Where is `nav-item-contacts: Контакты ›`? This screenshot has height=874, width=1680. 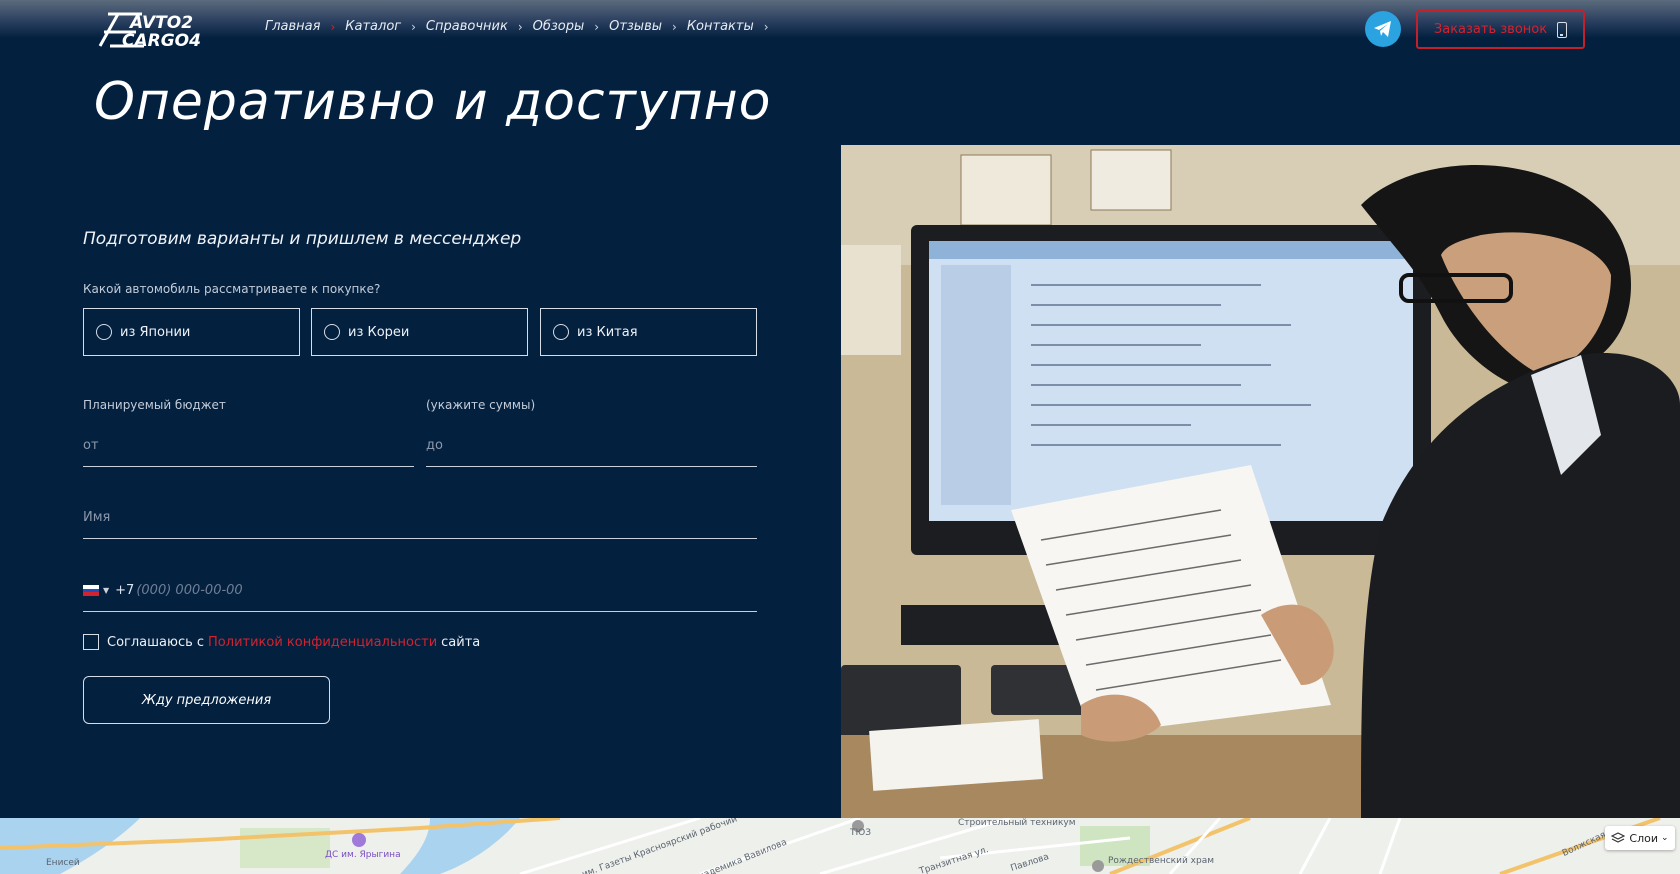
nav-item-contacts: Контакты › is located at coordinates (728, 26).